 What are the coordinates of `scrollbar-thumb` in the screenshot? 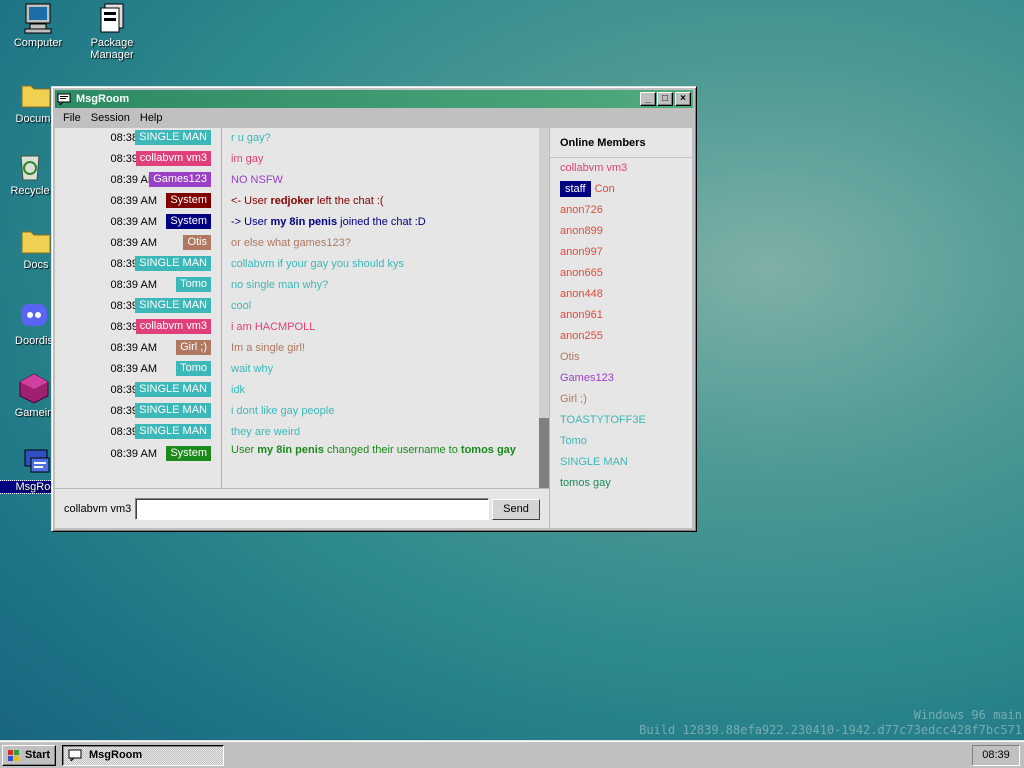 It's located at (544, 453).